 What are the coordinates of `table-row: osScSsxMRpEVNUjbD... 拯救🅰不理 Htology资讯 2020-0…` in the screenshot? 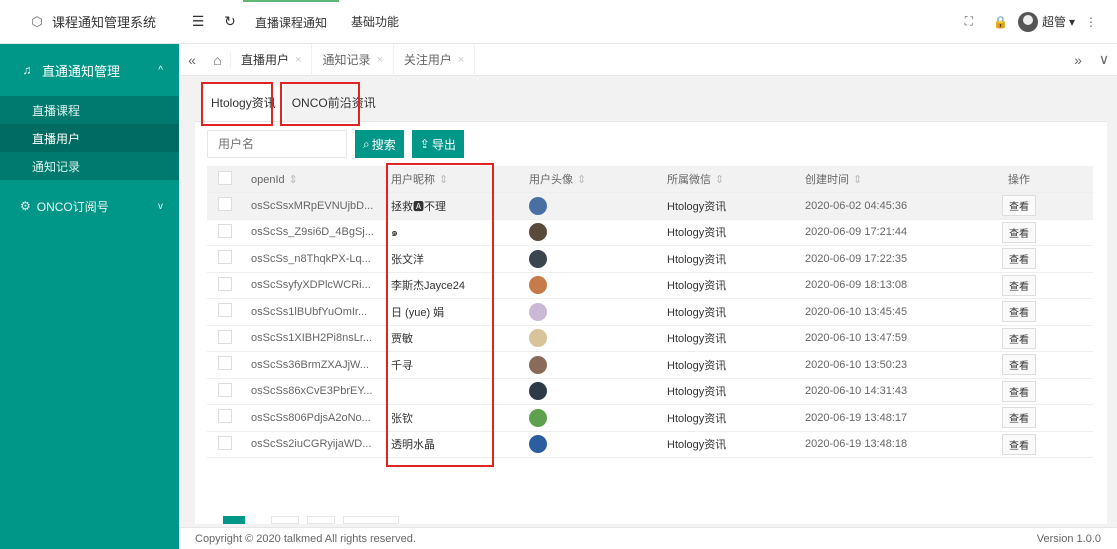 It's located at (650, 206).